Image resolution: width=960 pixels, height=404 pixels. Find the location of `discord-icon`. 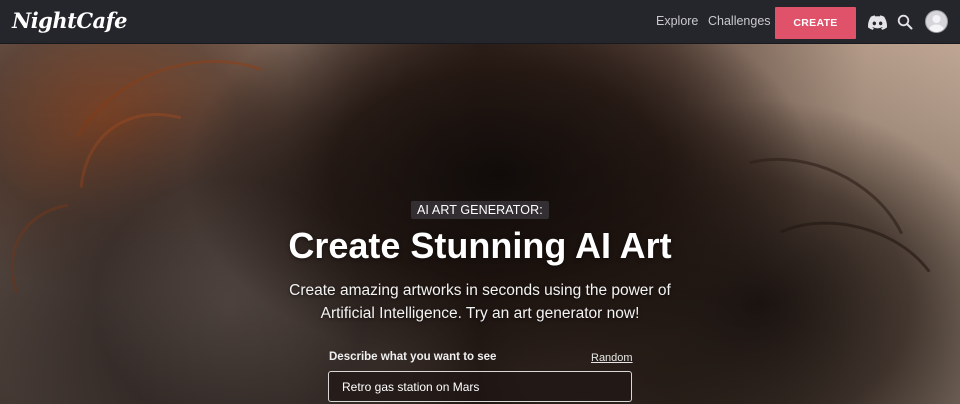

discord-icon is located at coordinates (877, 22).